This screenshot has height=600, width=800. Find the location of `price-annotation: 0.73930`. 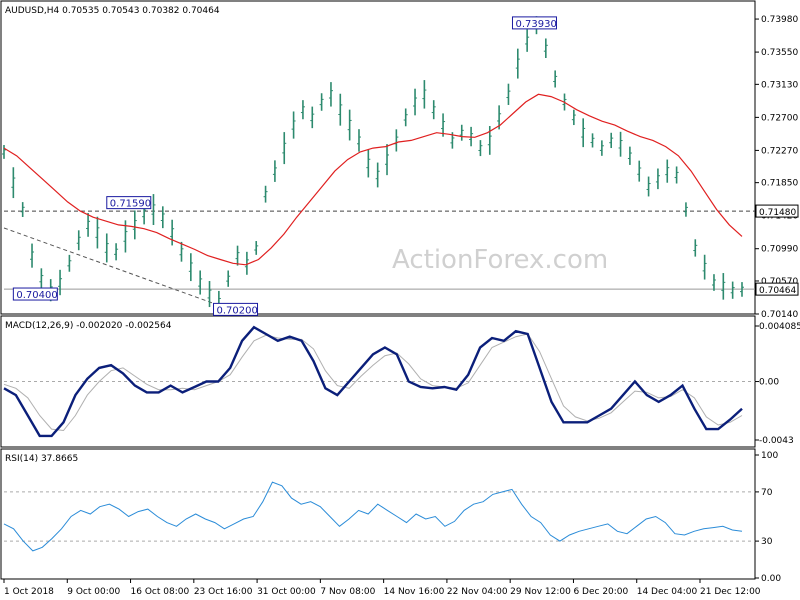

price-annotation: 0.73930 is located at coordinates (534, 23).